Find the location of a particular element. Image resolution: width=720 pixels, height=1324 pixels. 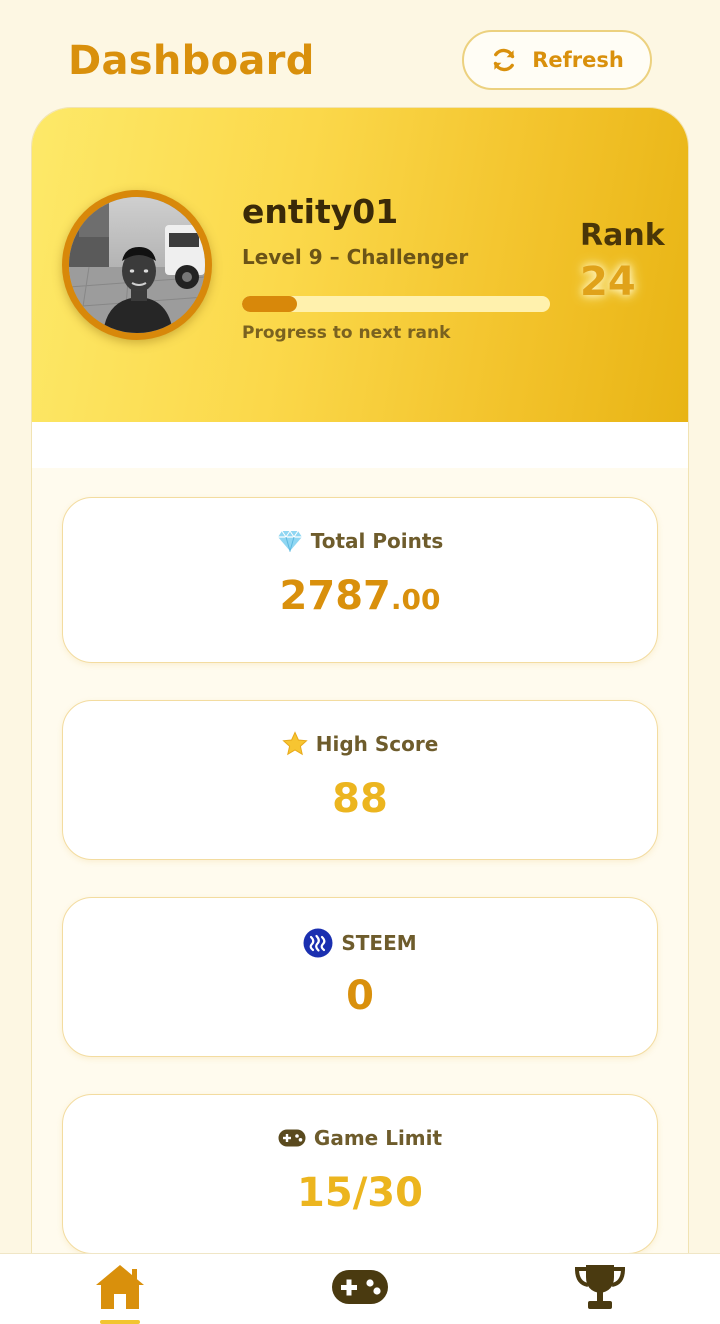

level-label: Level 9 – Challenger is located at coordinates (355, 257).